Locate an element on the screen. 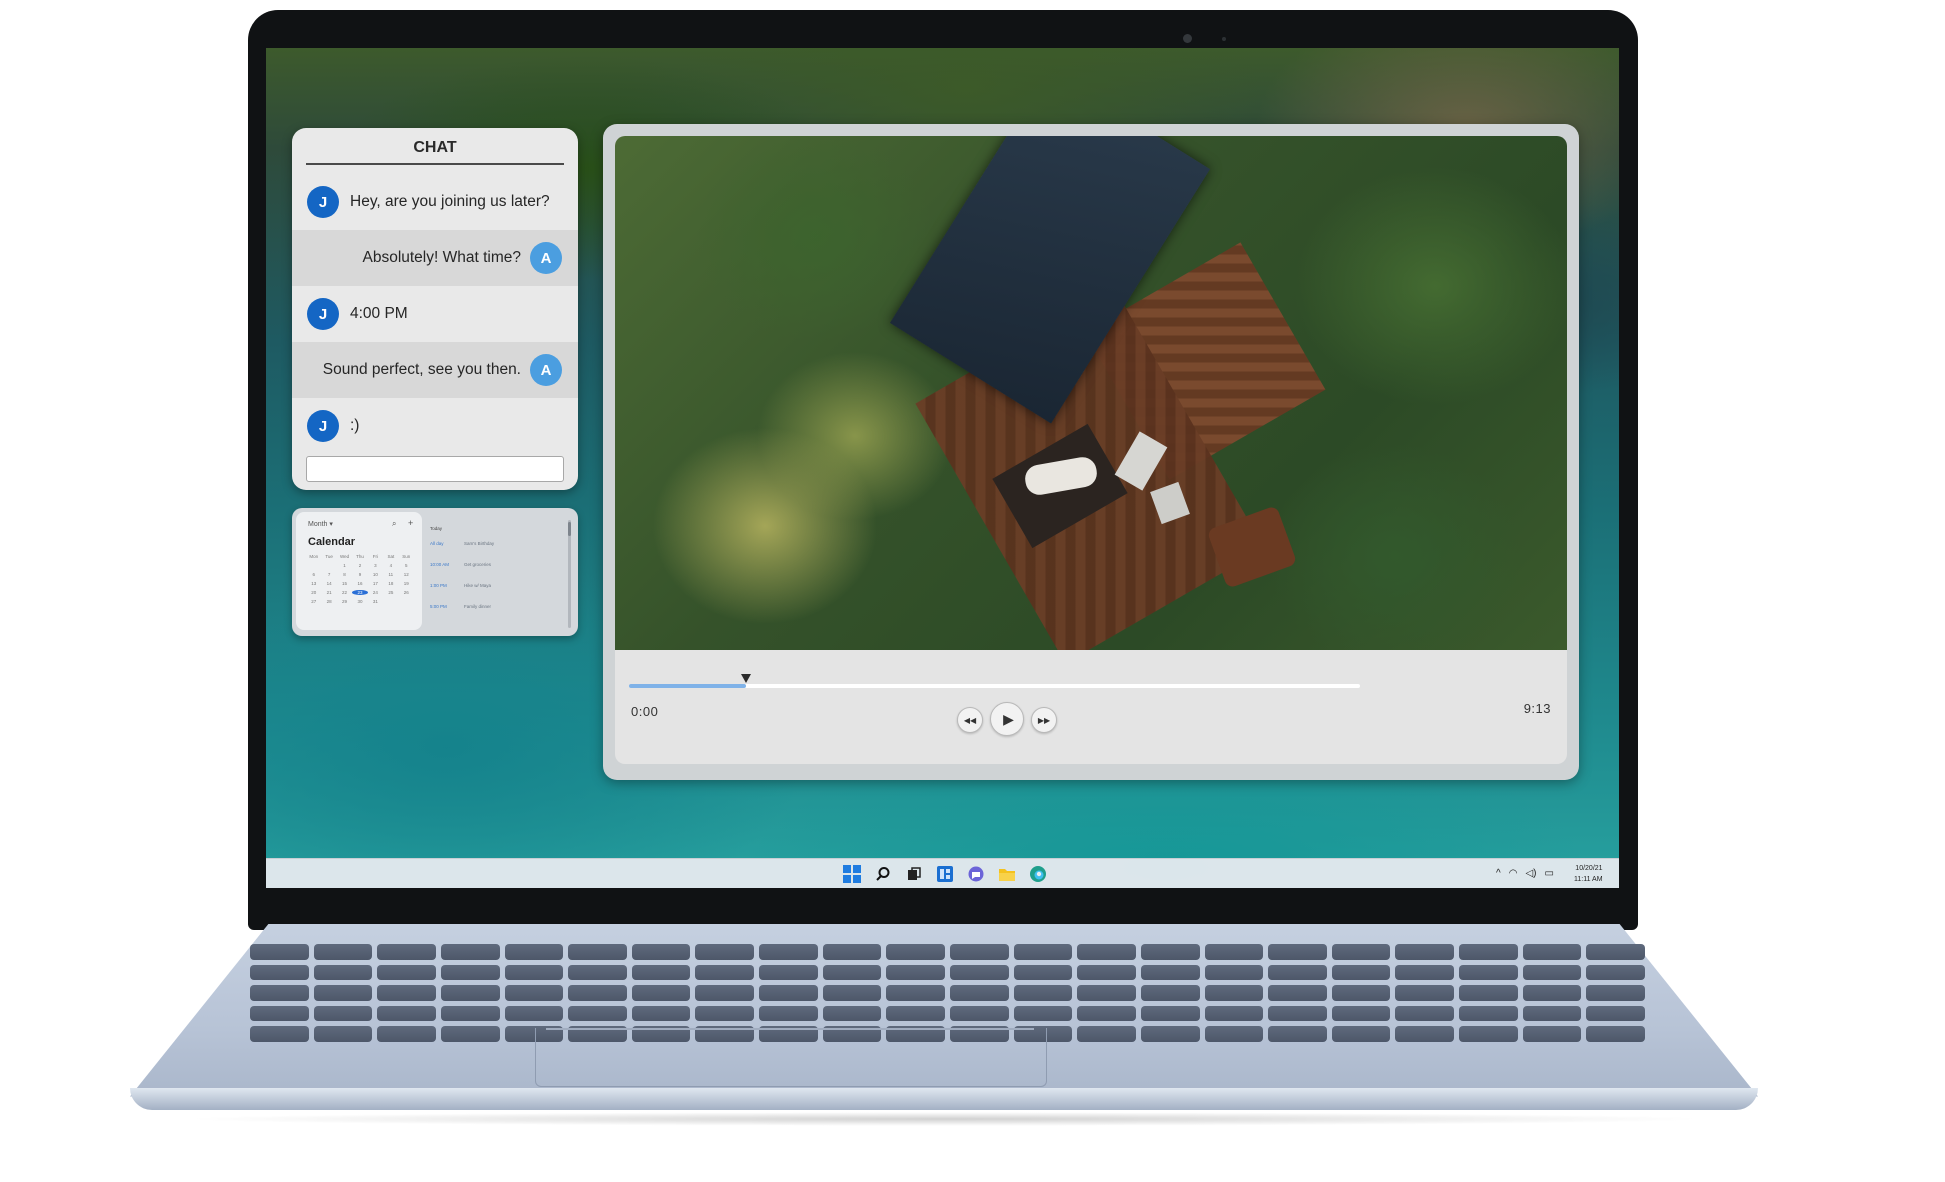  calendar-day: 9 is located at coordinates (359, 574).